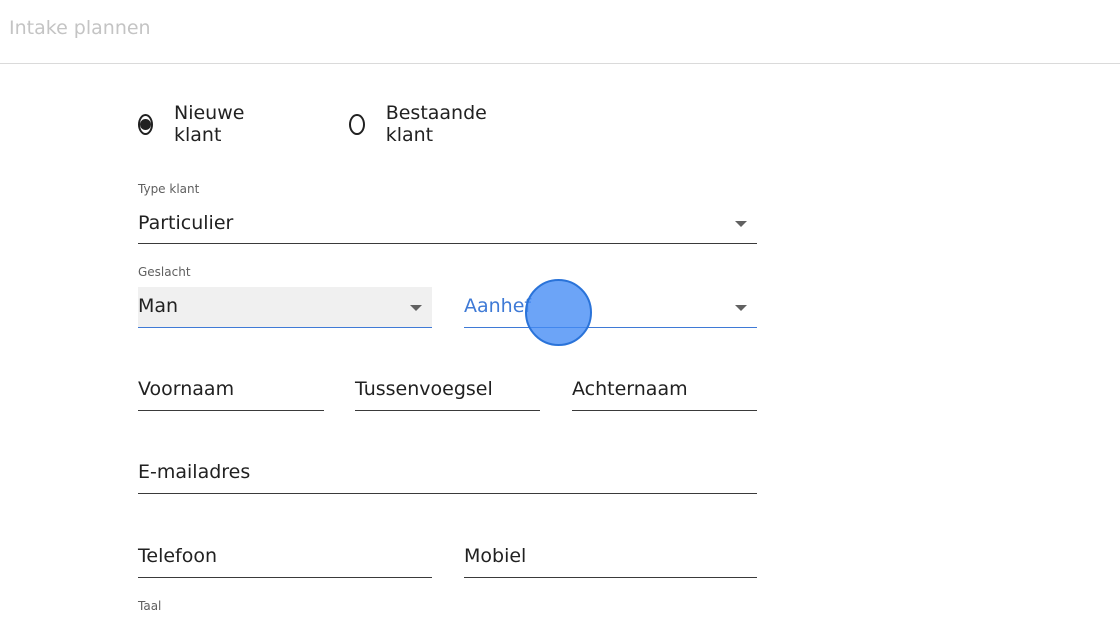 Image resolution: width=1120 pixels, height=626 pixels. I want to click on radio-new-customer-label: Nieuwe klant, so click(212, 124).